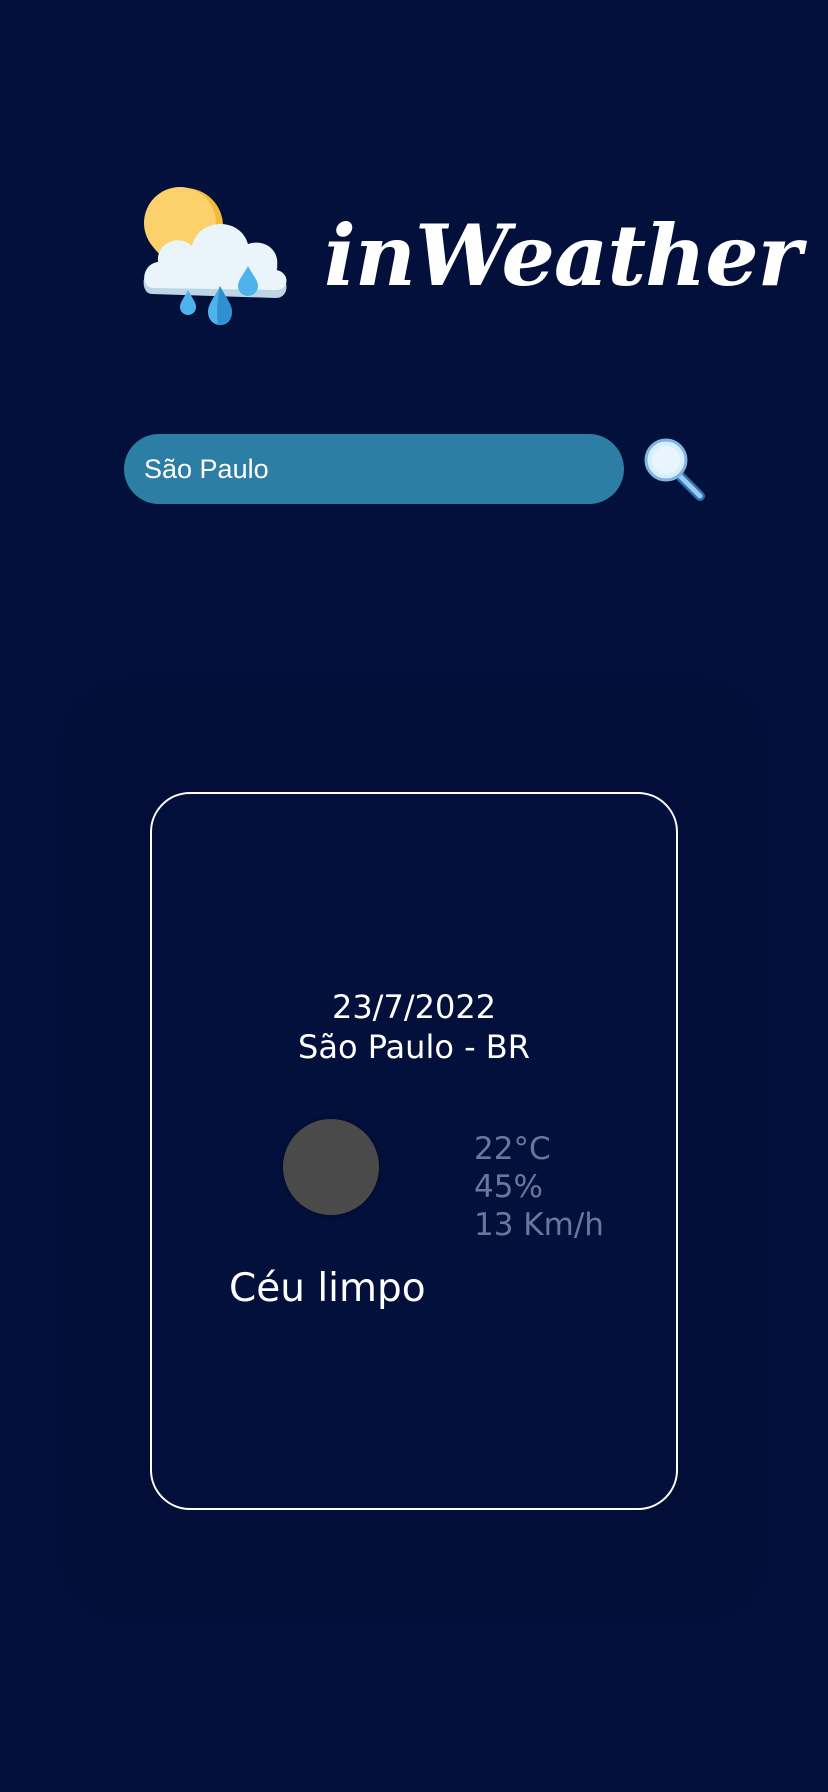  Describe the element at coordinates (331, 1167) in the screenshot. I see `weather-condition-icon` at that location.